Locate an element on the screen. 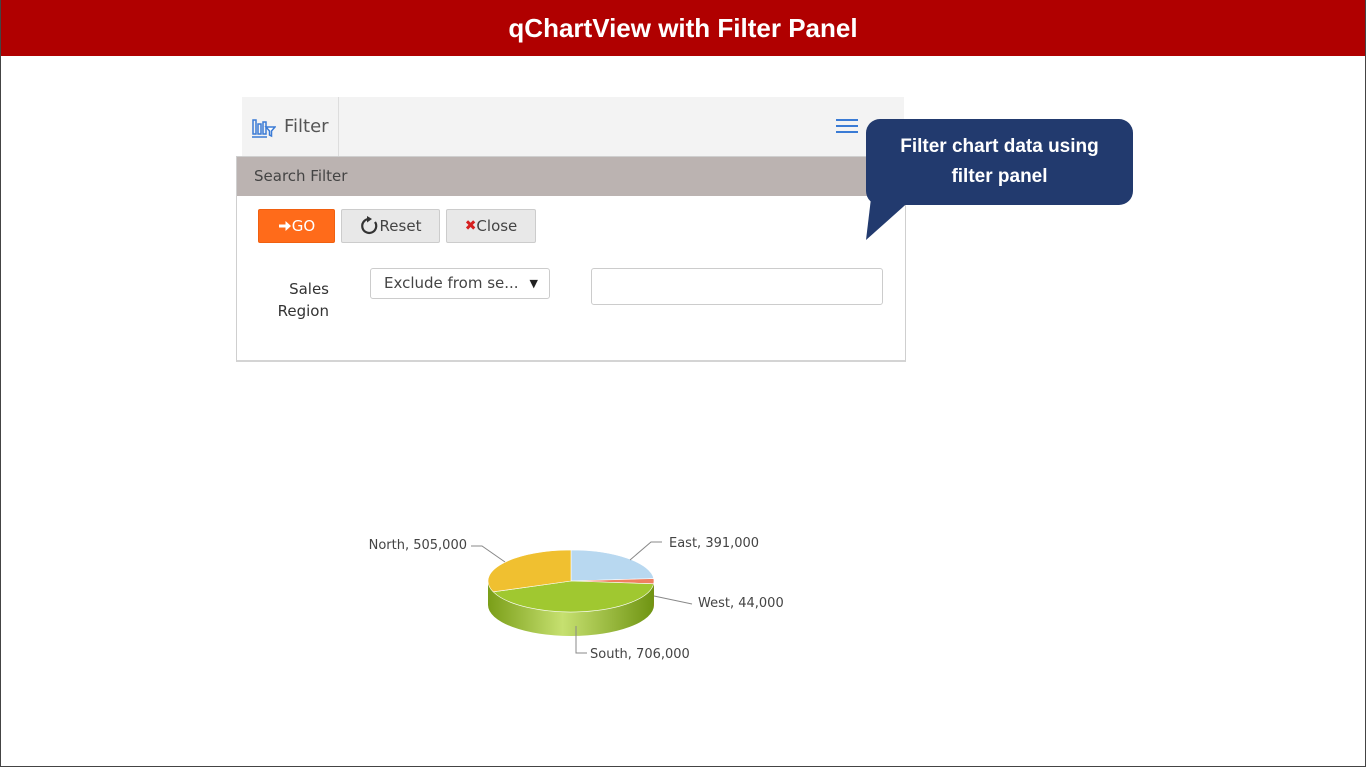 This screenshot has height=768, width=1366. go-button: GO is located at coordinates (296, 226).